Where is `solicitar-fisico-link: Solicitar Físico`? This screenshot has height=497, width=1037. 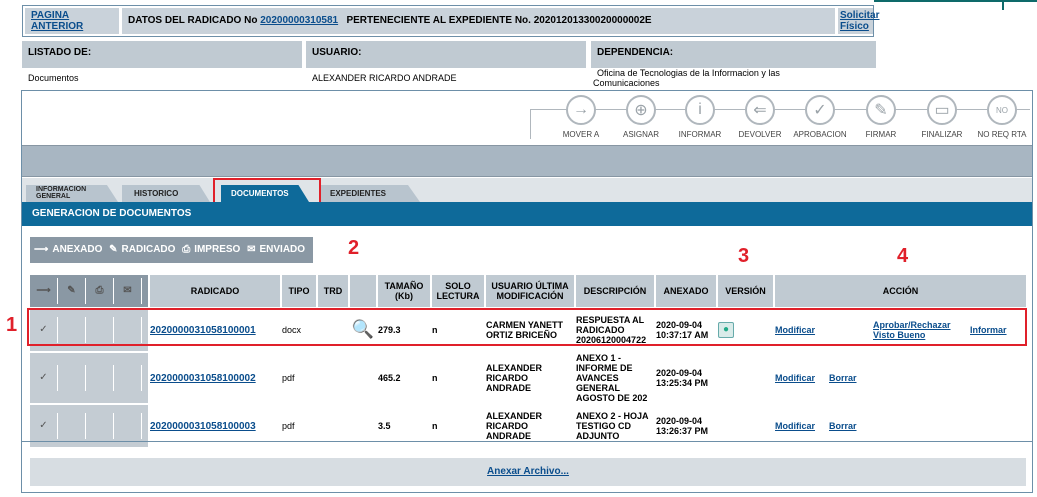 solicitar-fisico-link: Solicitar Físico is located at coordinates (859, 21).